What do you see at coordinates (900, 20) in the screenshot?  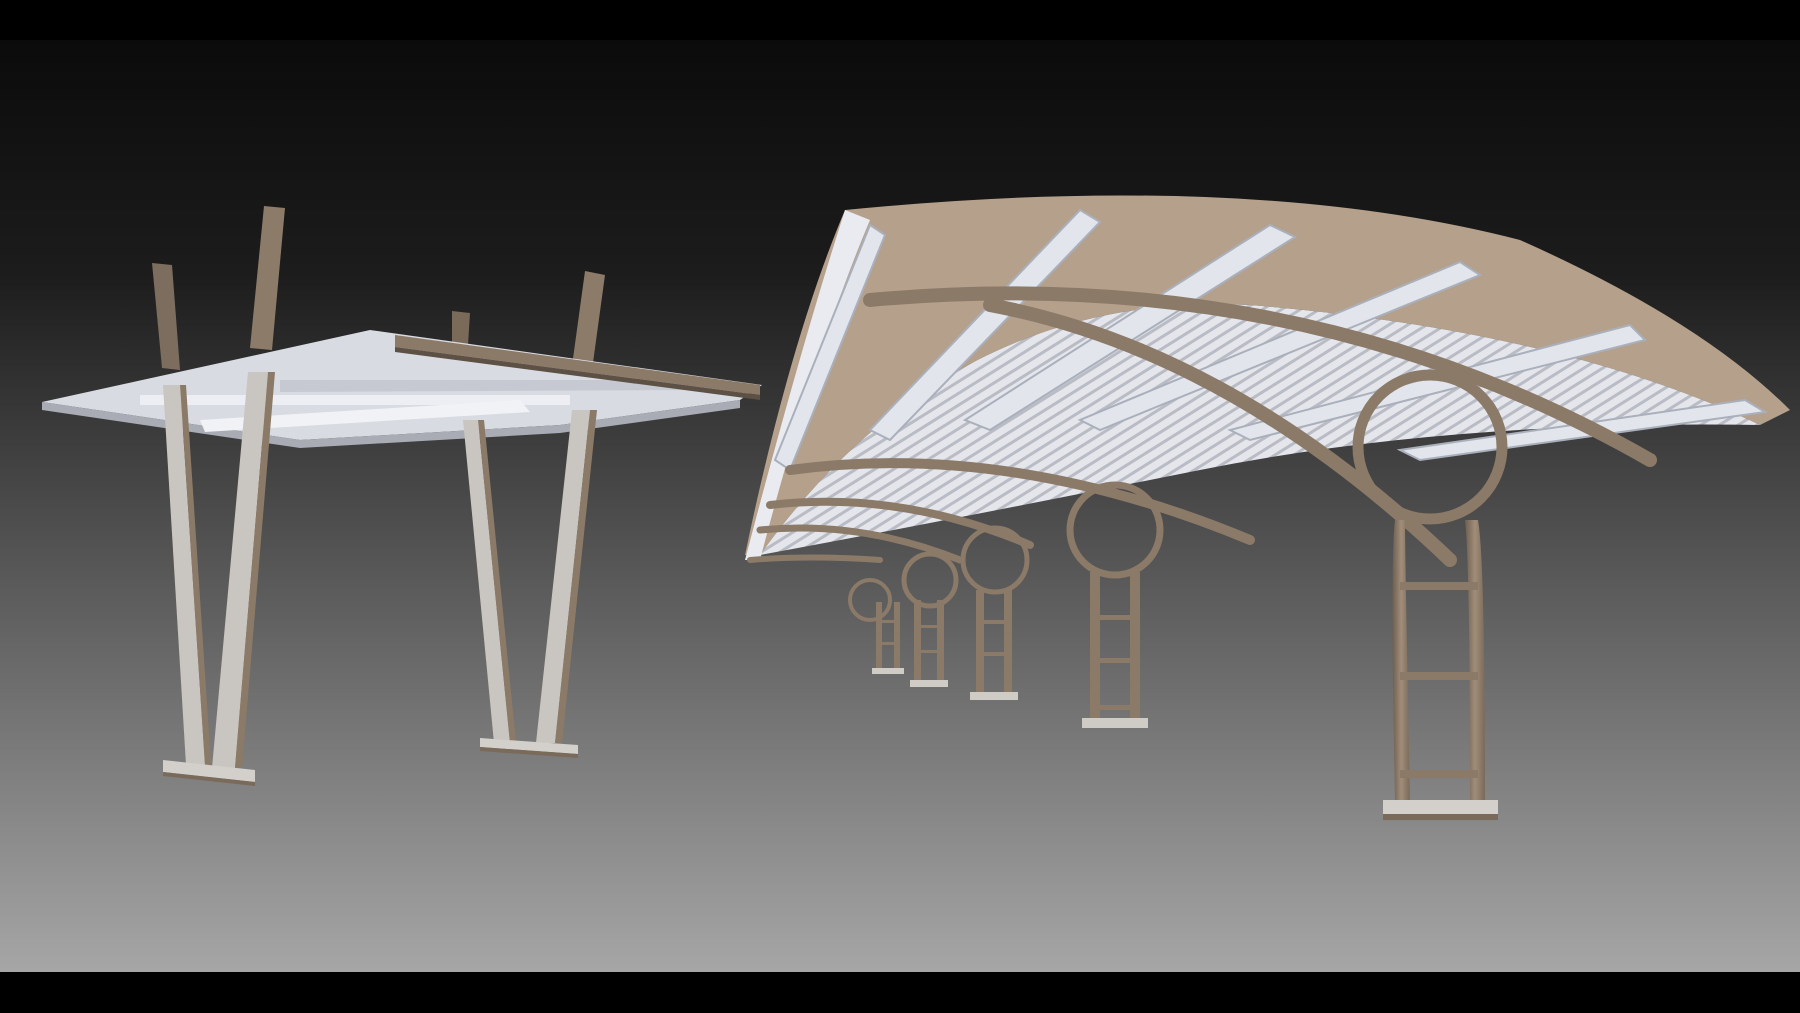 I see `letterbox-top` at bounding box center [900, 20].